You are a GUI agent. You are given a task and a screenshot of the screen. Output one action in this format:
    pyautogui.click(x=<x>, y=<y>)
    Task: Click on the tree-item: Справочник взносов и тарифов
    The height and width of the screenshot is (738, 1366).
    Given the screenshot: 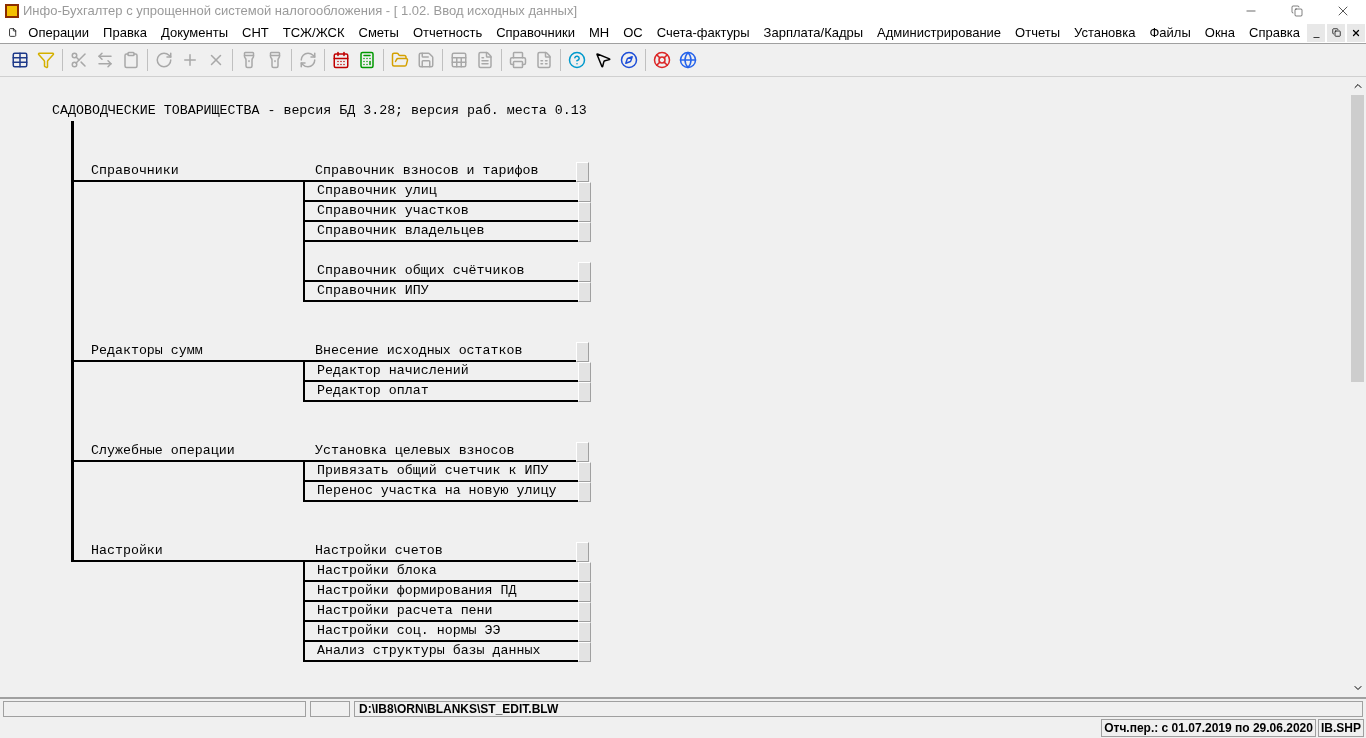 What is the action you would take?
    pyautogui.click(x=439, y=172)
    